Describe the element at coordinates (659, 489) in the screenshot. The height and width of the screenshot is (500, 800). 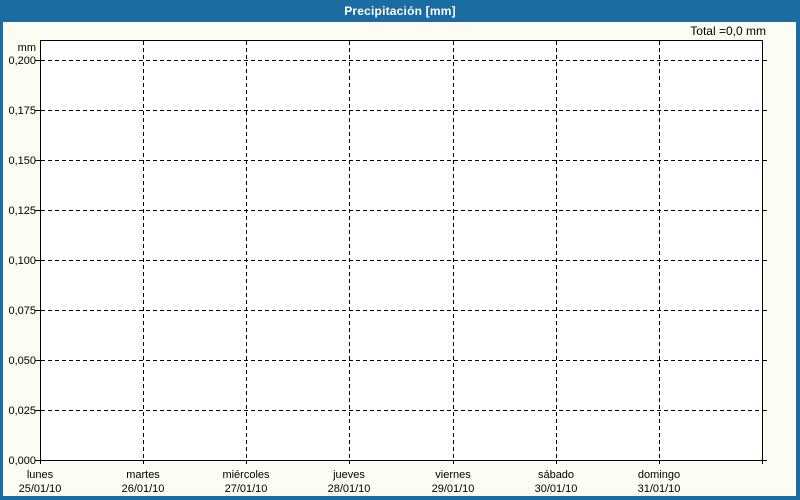
I see `x-date-label: 31/01/10` at that location.